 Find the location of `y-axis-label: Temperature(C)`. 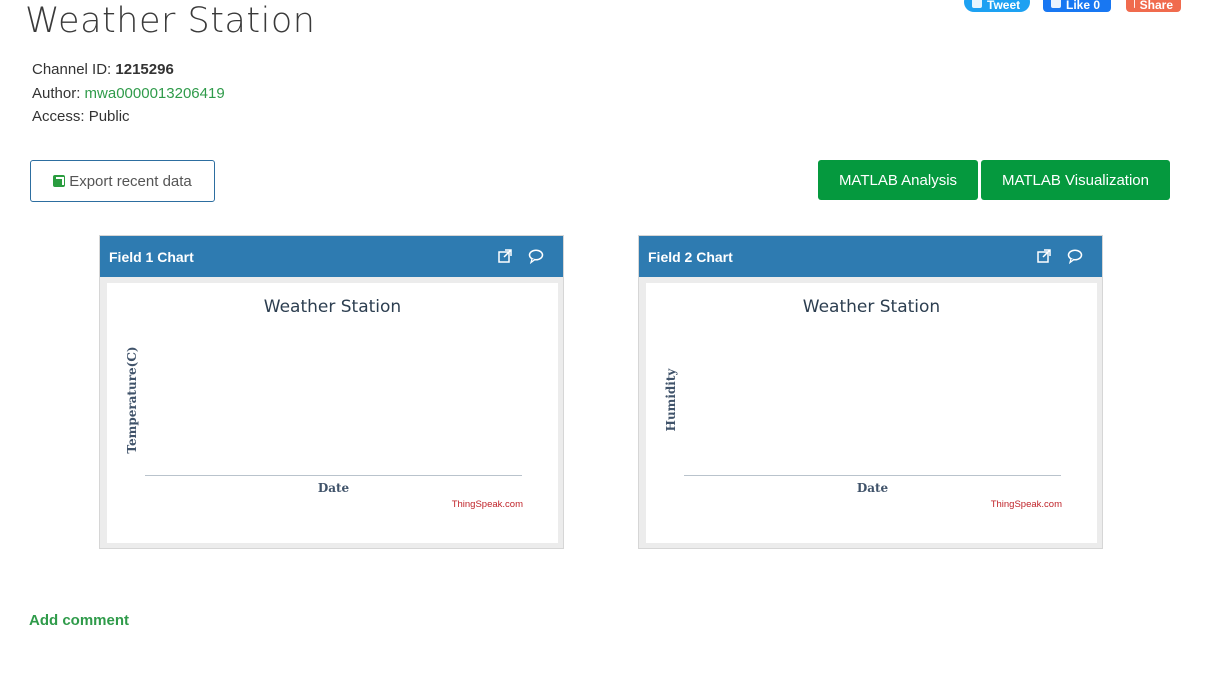

y-axis-label: Temperature(C) is located at coordinates (132, 400).